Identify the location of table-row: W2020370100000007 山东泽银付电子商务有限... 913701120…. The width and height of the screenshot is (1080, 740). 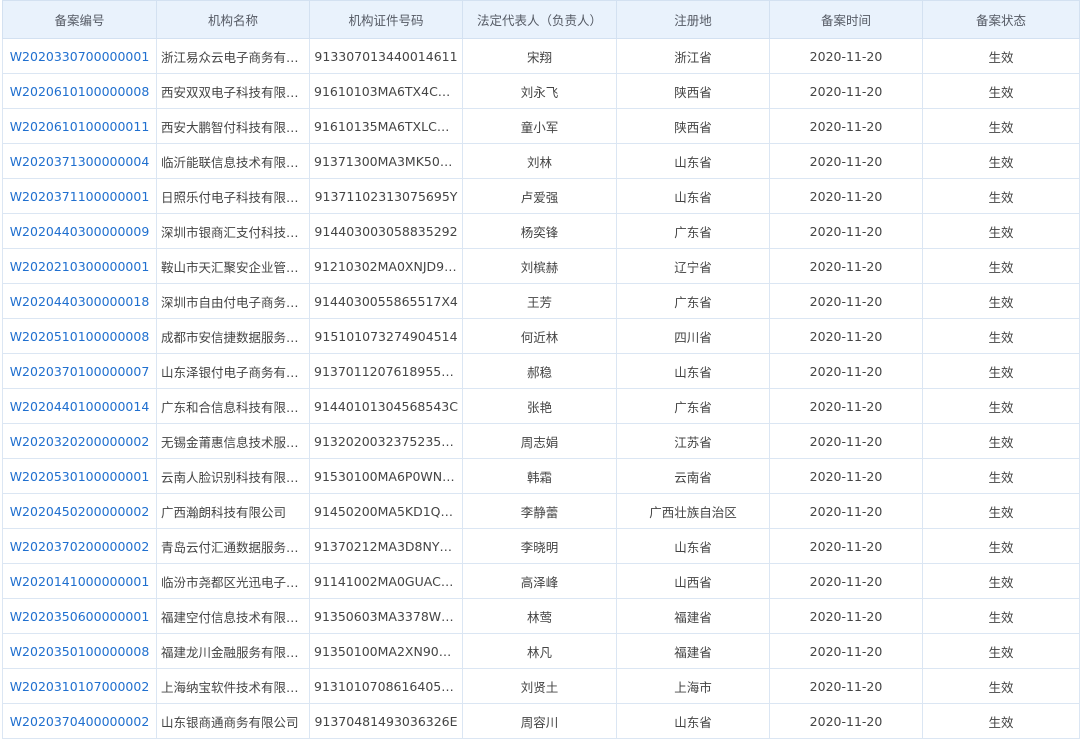
(541, 371).